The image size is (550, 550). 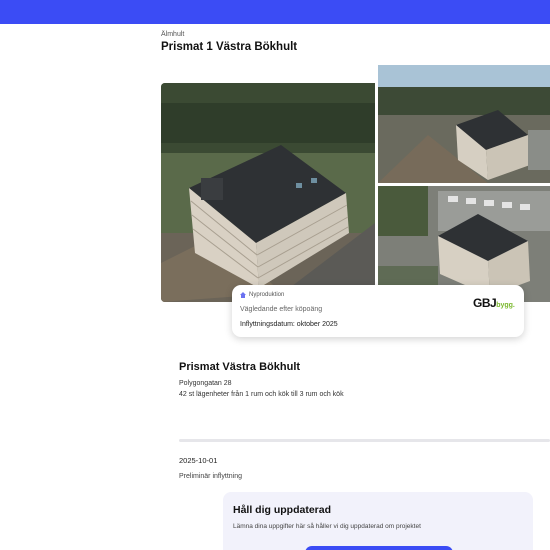 What do you see at coordinates (282, 510) in the screenshot?
I see `subscribe-title: Håll dig uppdaterad` at bounding box center [282, 510].